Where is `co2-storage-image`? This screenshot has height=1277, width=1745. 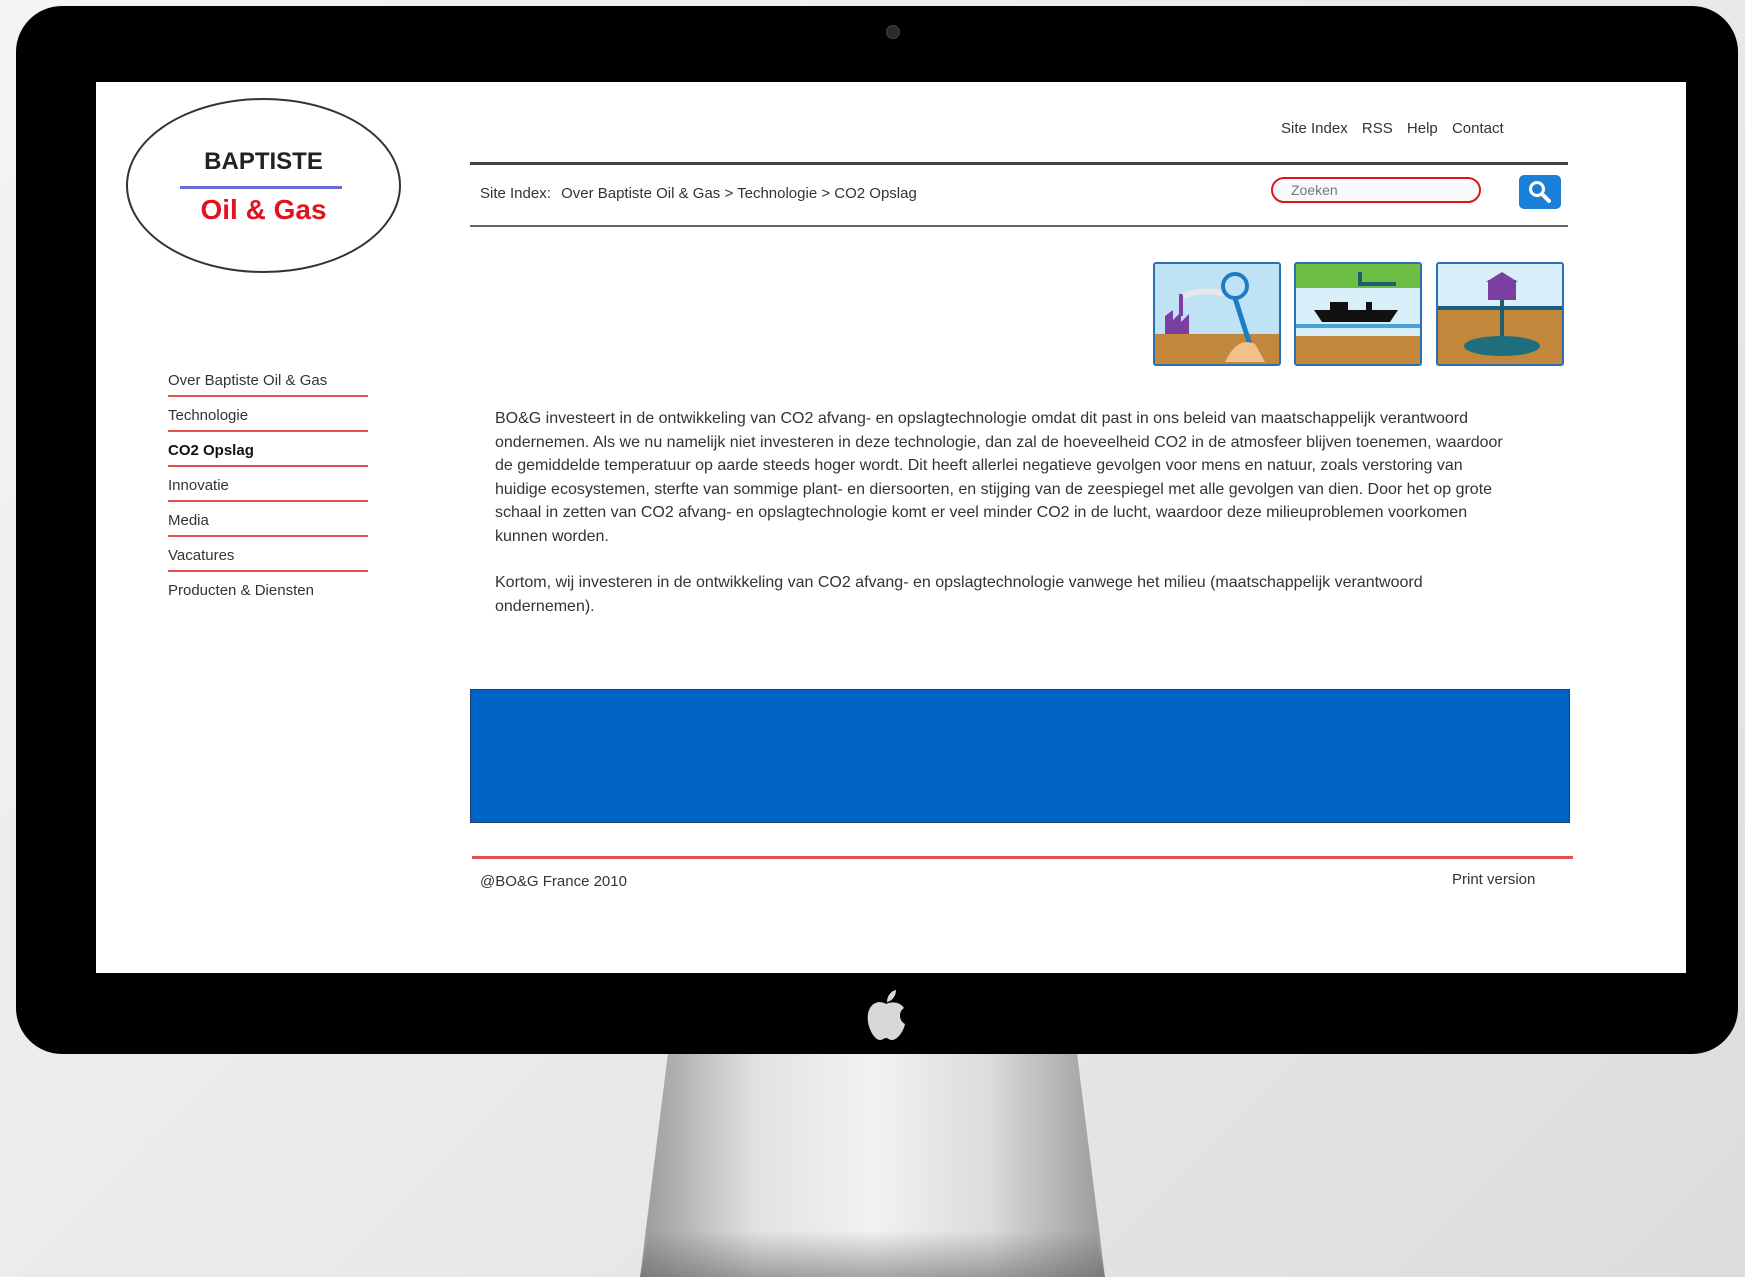
co2-storage-image is located at coordinates (1500, 314).